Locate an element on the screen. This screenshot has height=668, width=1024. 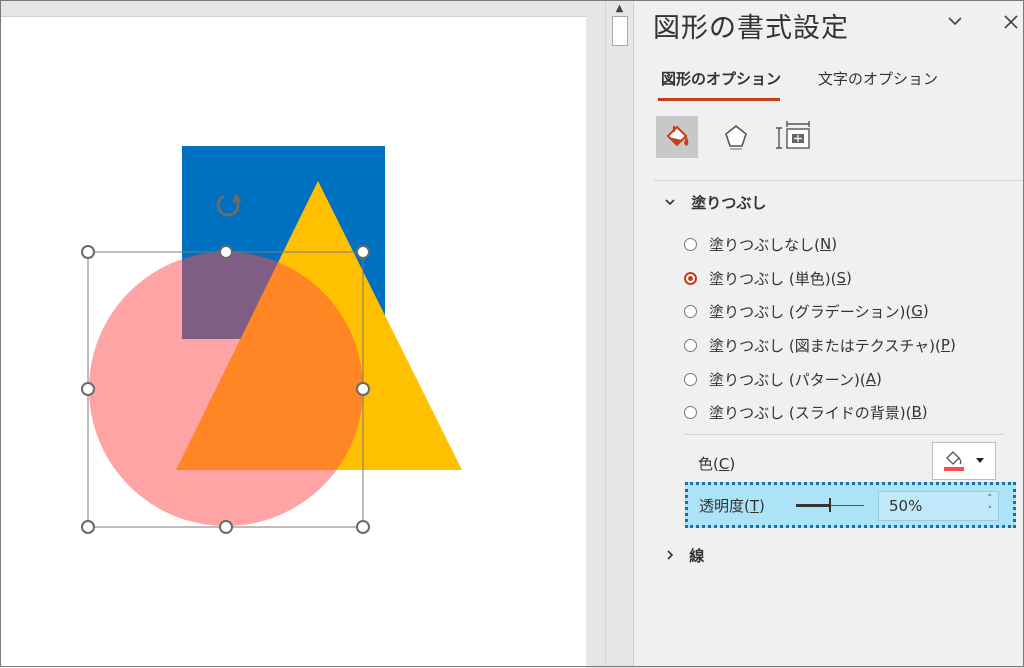
fill-color-dropdown is located at coordinates (964, 461).